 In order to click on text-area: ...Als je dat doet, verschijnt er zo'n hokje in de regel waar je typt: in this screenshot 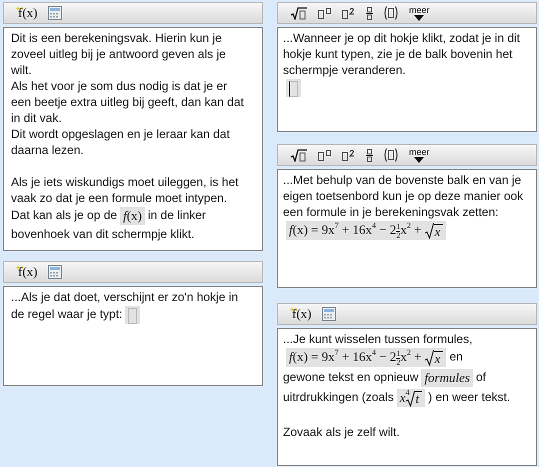, I will do `click(133, 336)`.